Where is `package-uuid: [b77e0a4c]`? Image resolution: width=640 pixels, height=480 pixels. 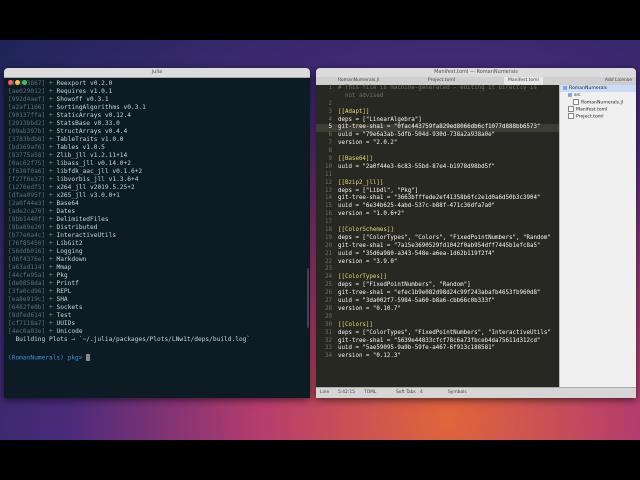 package-uuid: [b77e0a4c] is located at coordinates (27, 235).